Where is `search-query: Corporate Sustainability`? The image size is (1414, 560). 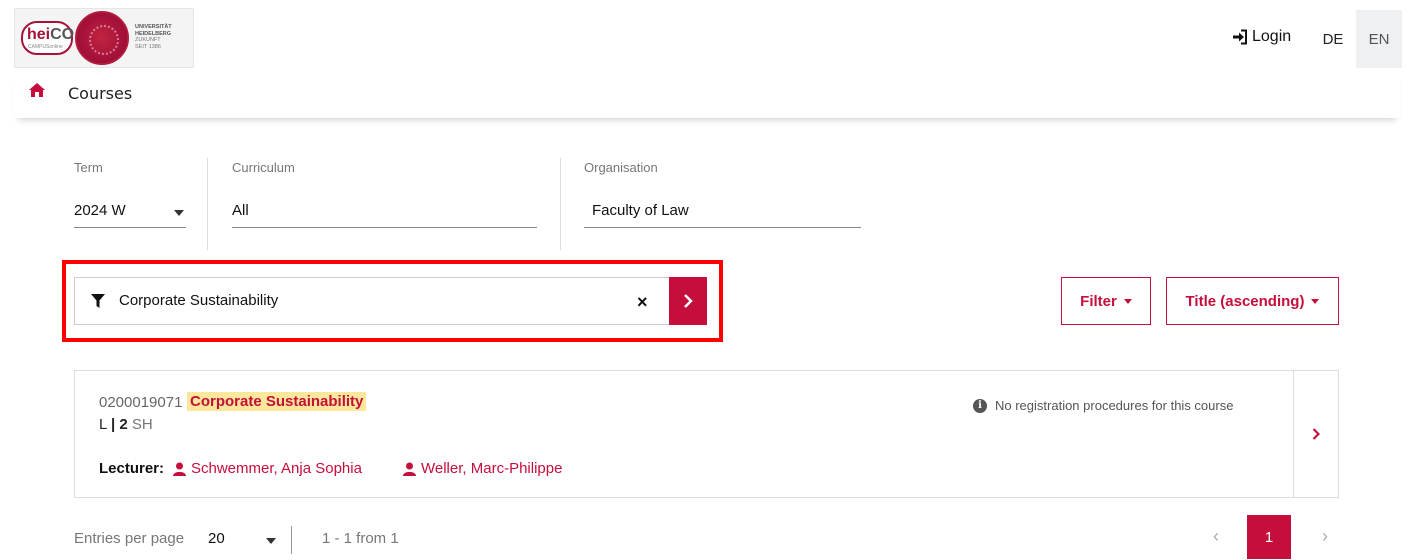 search-query: Corporate Sustainability is located at coordinates (199, 300).